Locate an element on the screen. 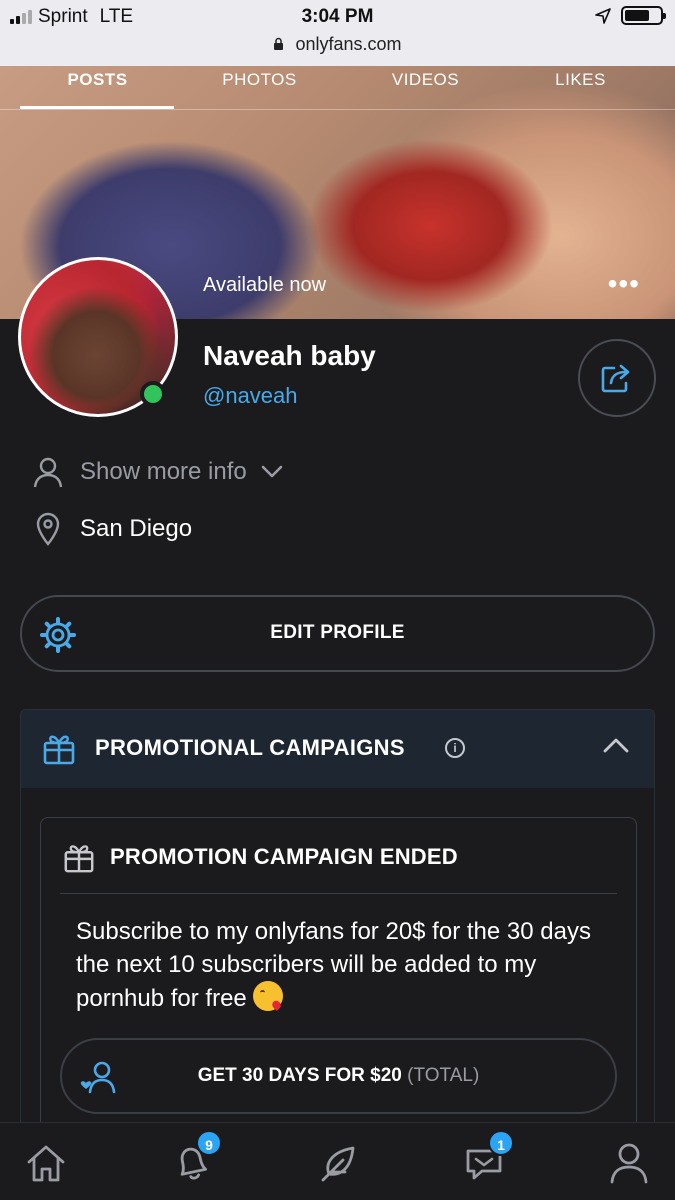 Image resolution: width=675 pixels, height=1200 pixels. chevron-up-icon is located at coordinates (616, 745).